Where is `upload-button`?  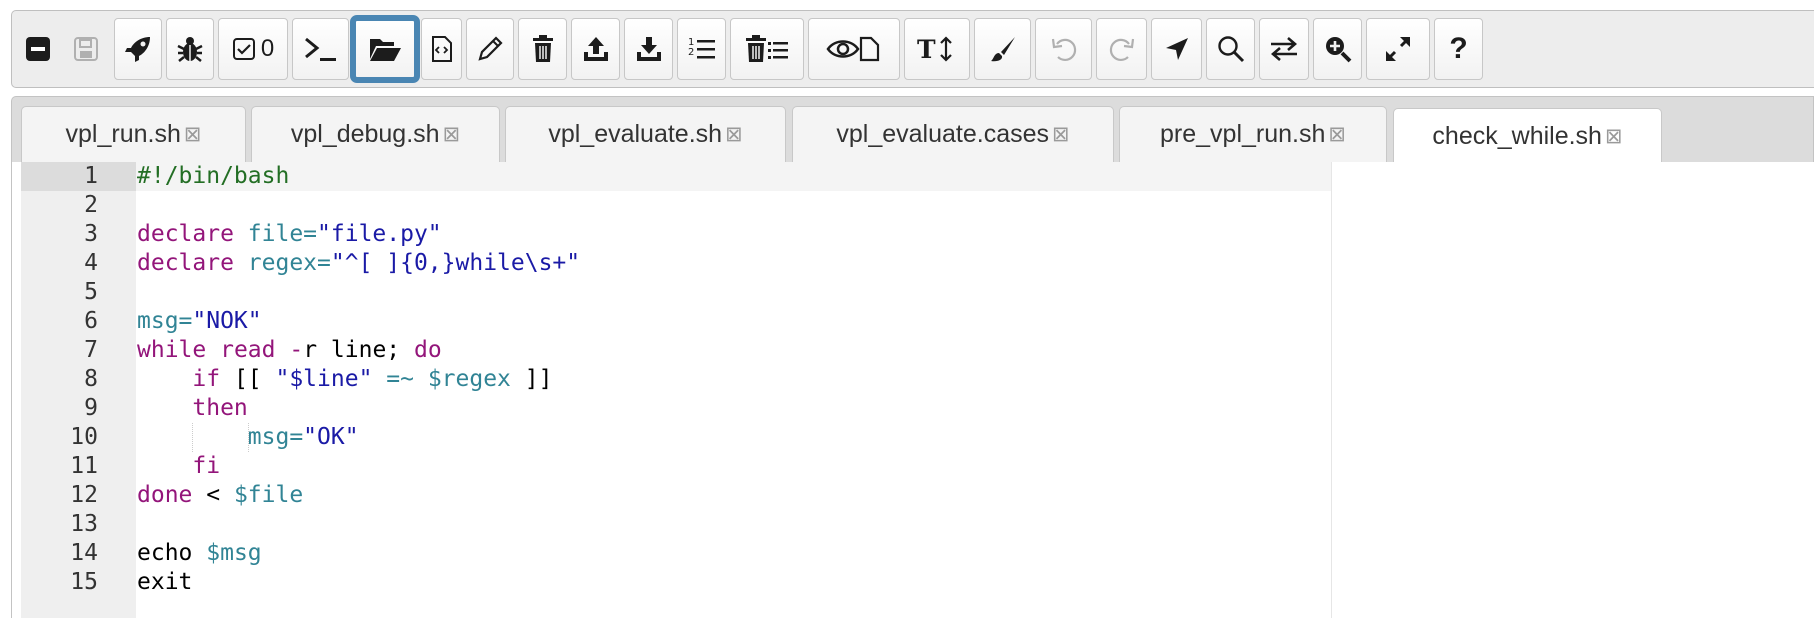
upload-button is located at coordinates (595, 49).